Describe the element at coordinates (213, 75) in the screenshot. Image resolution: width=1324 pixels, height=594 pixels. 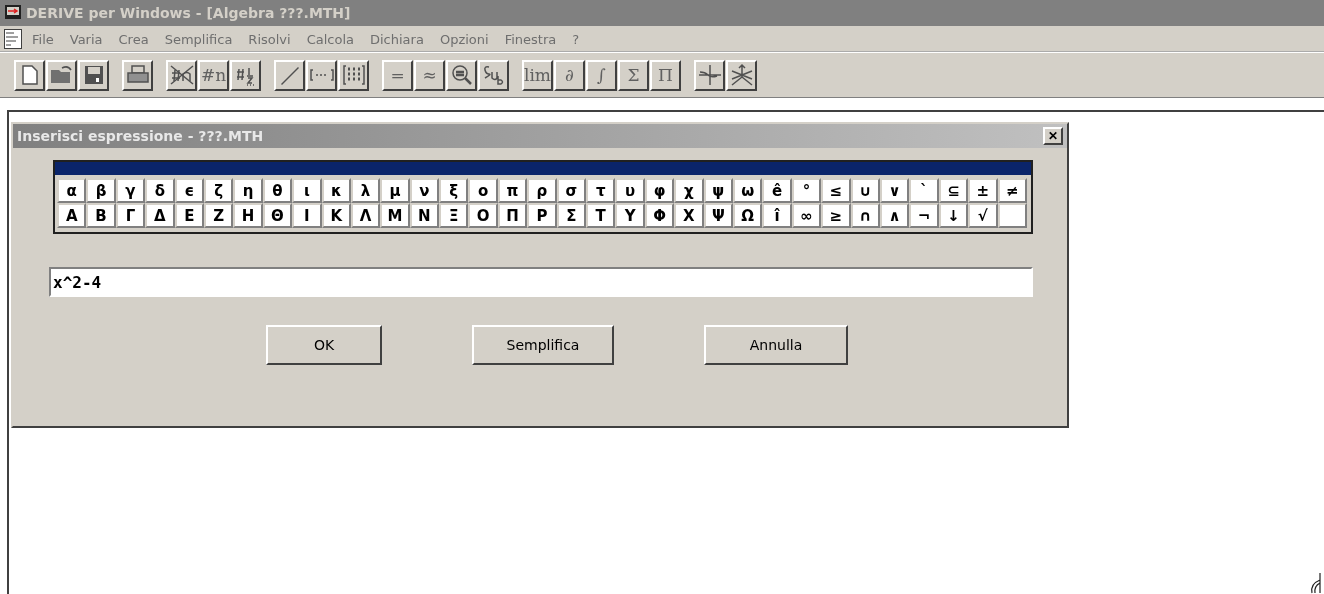
I see `toolbar-button: #n` at that location.